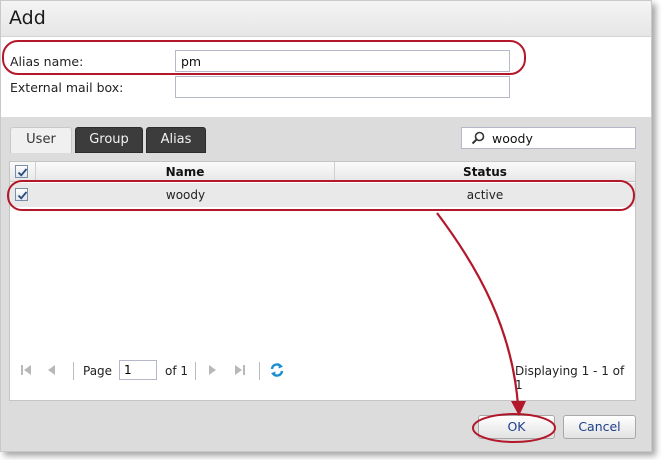 This screenshot has height=460, width=662. I want to click on search-icon, so click(478, 138).